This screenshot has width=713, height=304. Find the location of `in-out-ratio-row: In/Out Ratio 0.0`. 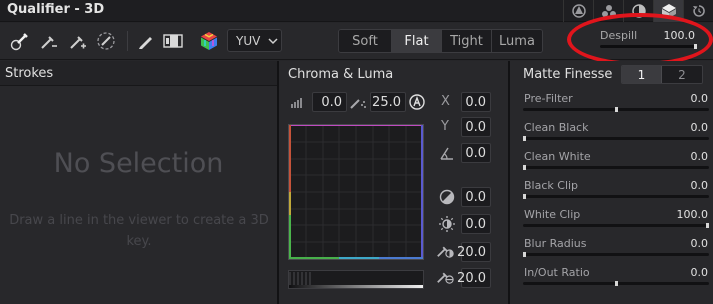

in-out-ratio-row: In/Out Ratio 0.0 is located at coordinates (616, 277).